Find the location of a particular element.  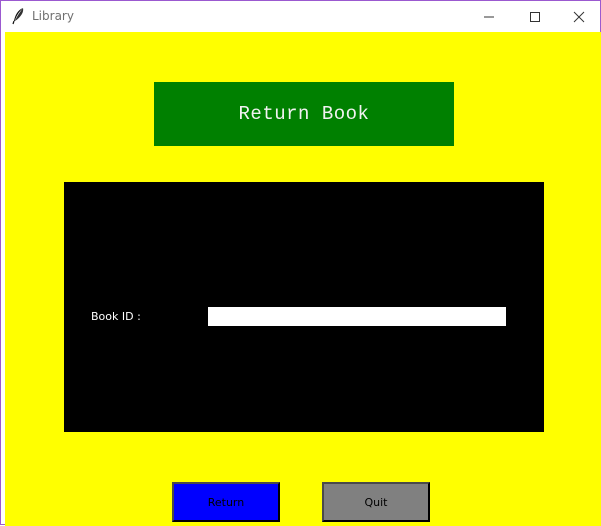

maximize-icon is located at coordinates (535, 17).